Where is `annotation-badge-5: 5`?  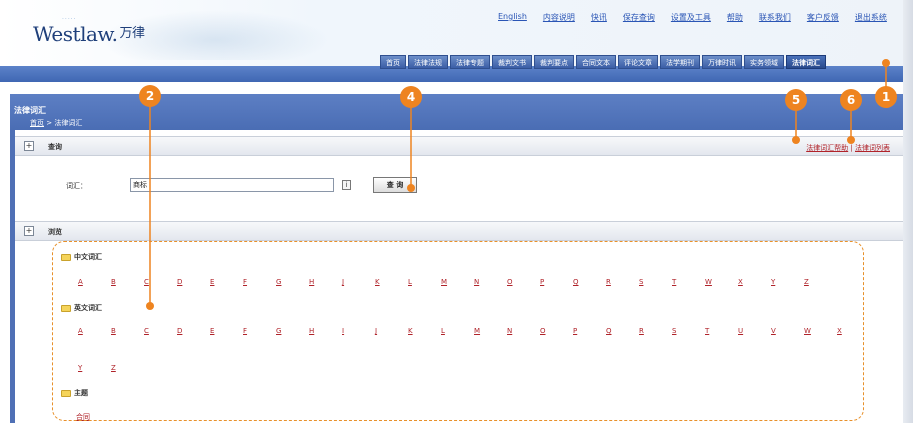 annotation-badge-5: 5 is located at coordinates (796, 100).